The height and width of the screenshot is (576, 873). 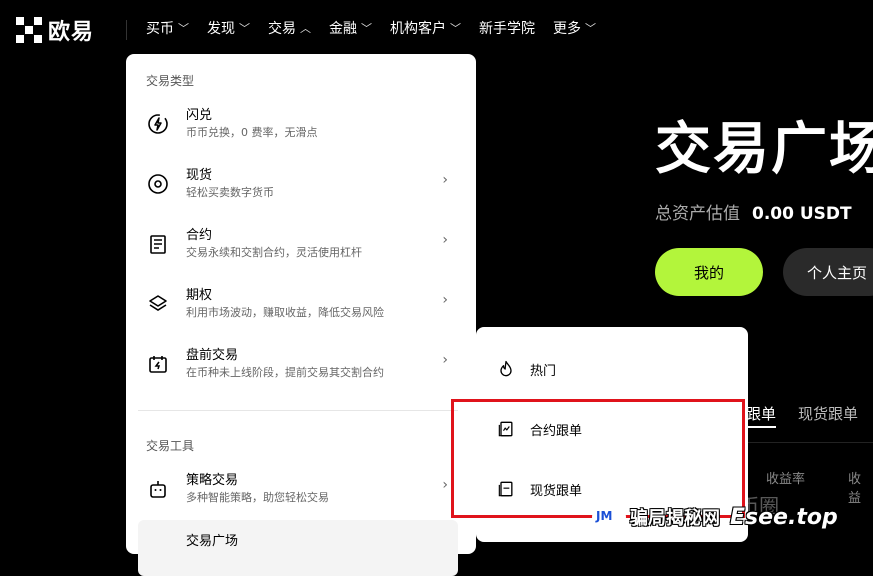 What do you see at coordinates (199, 295) in the screenshot?
I see `menu-item-title: 期权` at bounding box center [199, 295].